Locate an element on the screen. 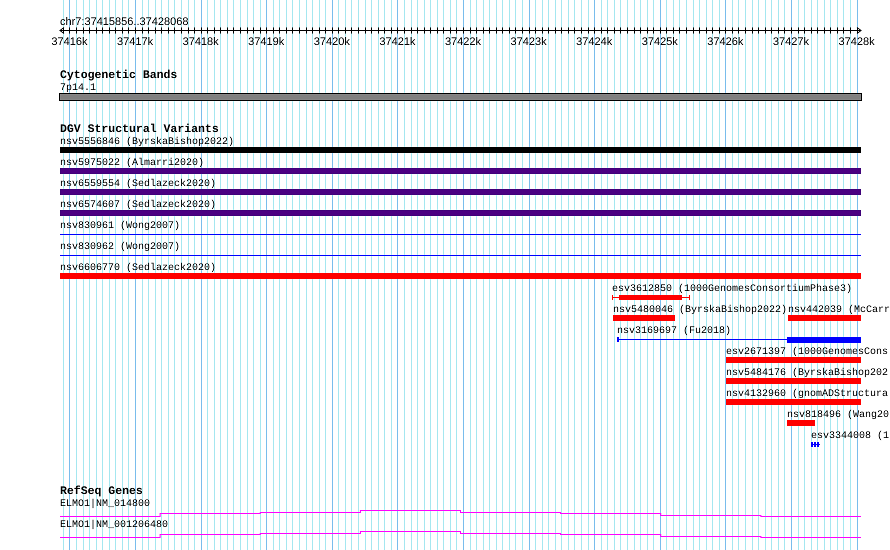 The image size is (890, 550). feature-label: nsv6574607 (Sedlazeck2020) is located at coordinates (138, 205).